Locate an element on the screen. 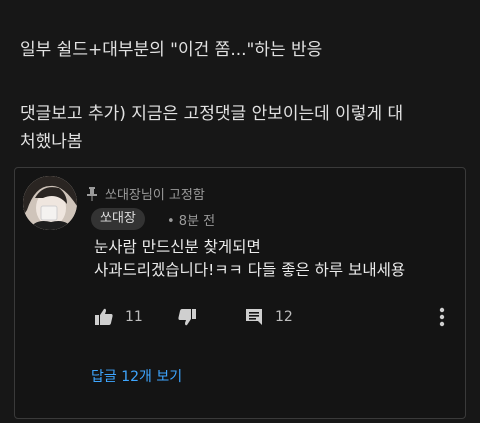 Image resolution: width=480 pixels, height=423 pixels. more-vertical-icon is located at coordinates (442, 317).